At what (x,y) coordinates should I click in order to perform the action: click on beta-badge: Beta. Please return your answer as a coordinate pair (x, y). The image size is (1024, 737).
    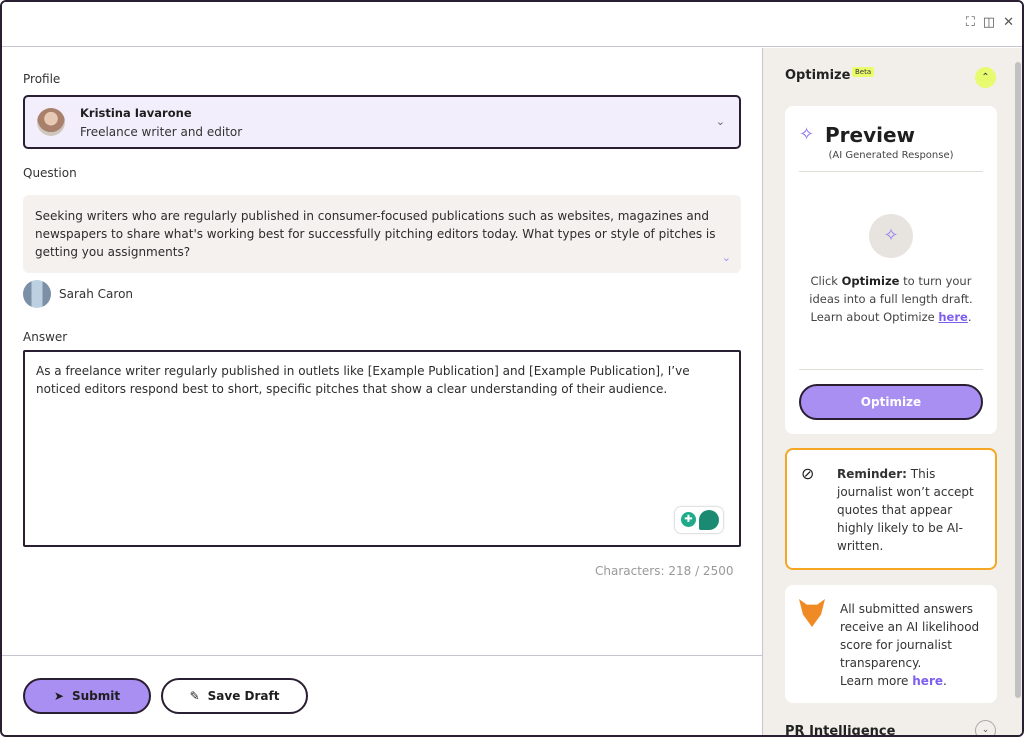
    Looking at the image, I should click on (863, 72).